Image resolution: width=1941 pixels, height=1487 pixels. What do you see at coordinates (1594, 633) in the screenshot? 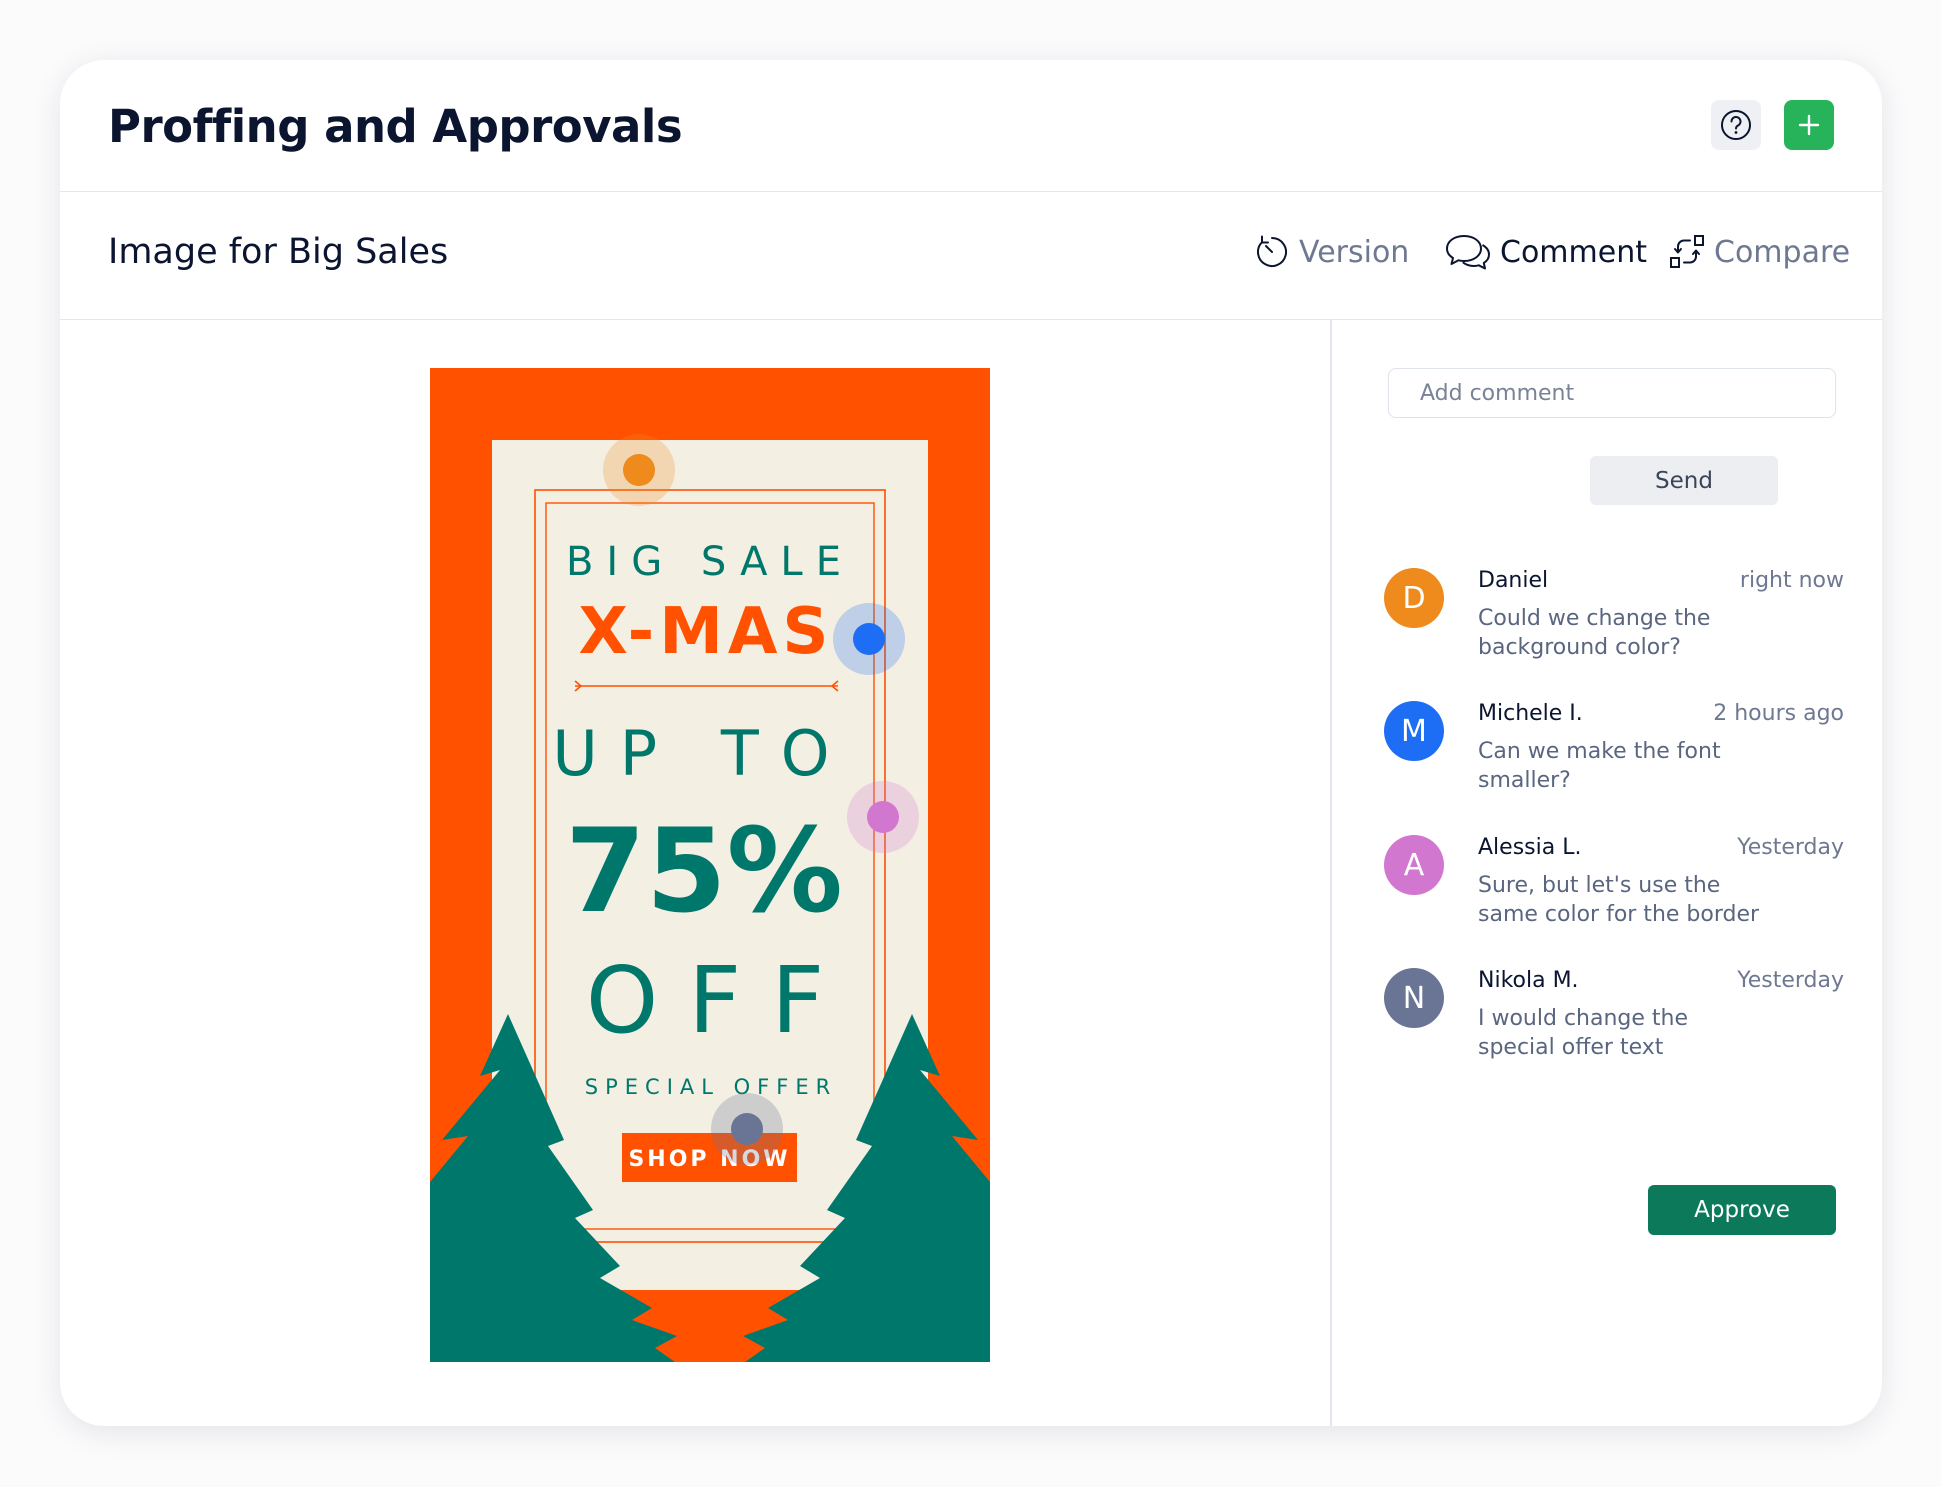
I see `comment-text: Could we change the background color?` at bounding box center [1594, 633].